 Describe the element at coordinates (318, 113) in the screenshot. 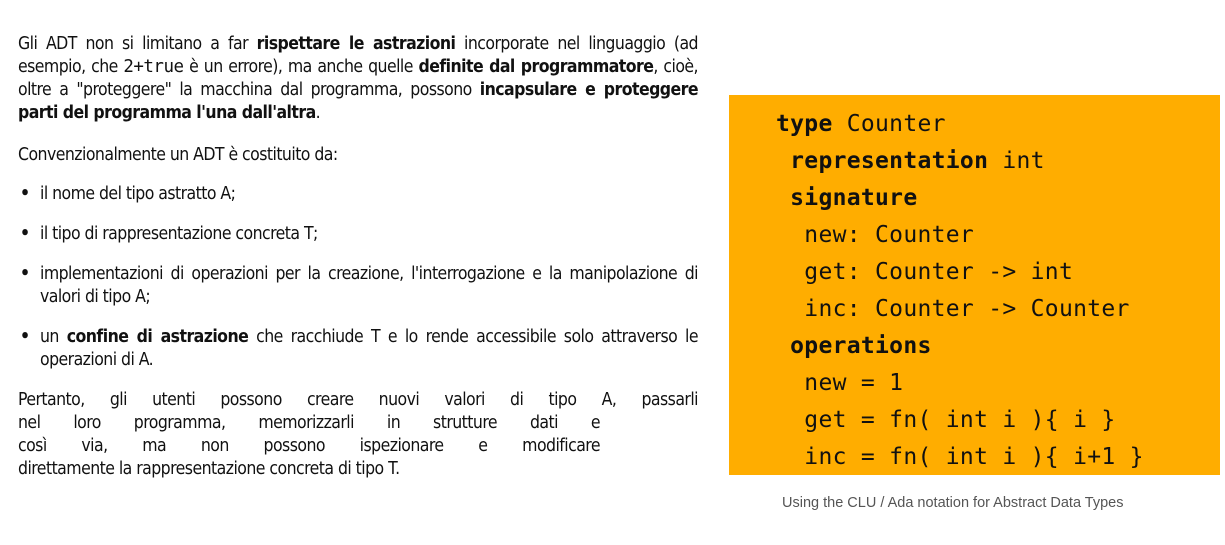

I see `text-run: .` at that location.